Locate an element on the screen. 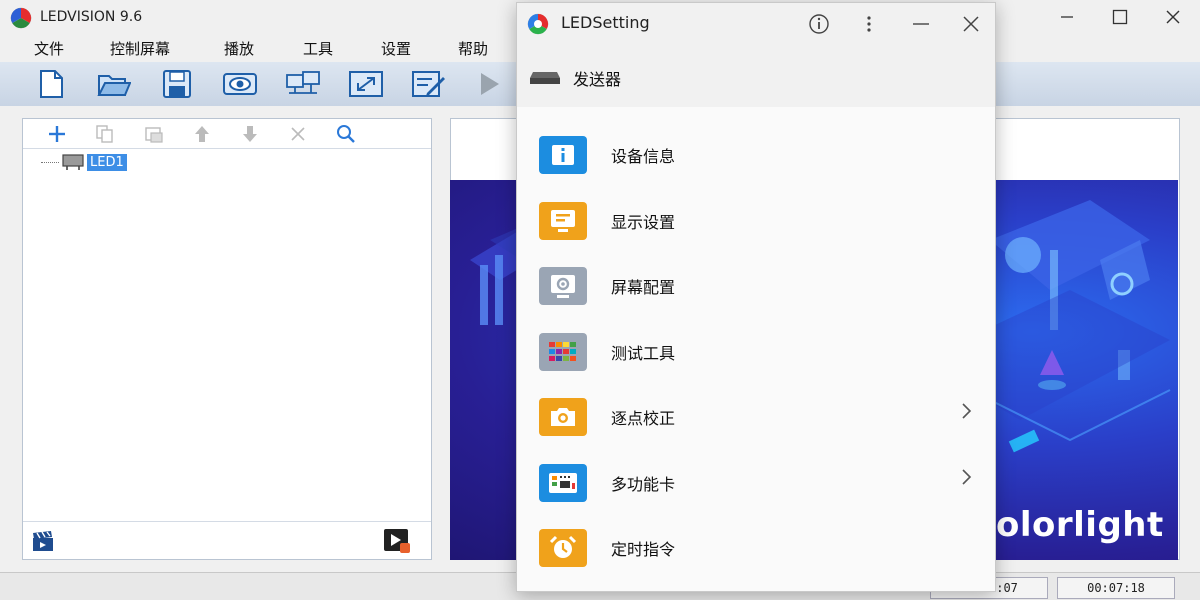 This screenshot has width=1200, height=600. arrow-down-icon is located at coordinates (250, 134).